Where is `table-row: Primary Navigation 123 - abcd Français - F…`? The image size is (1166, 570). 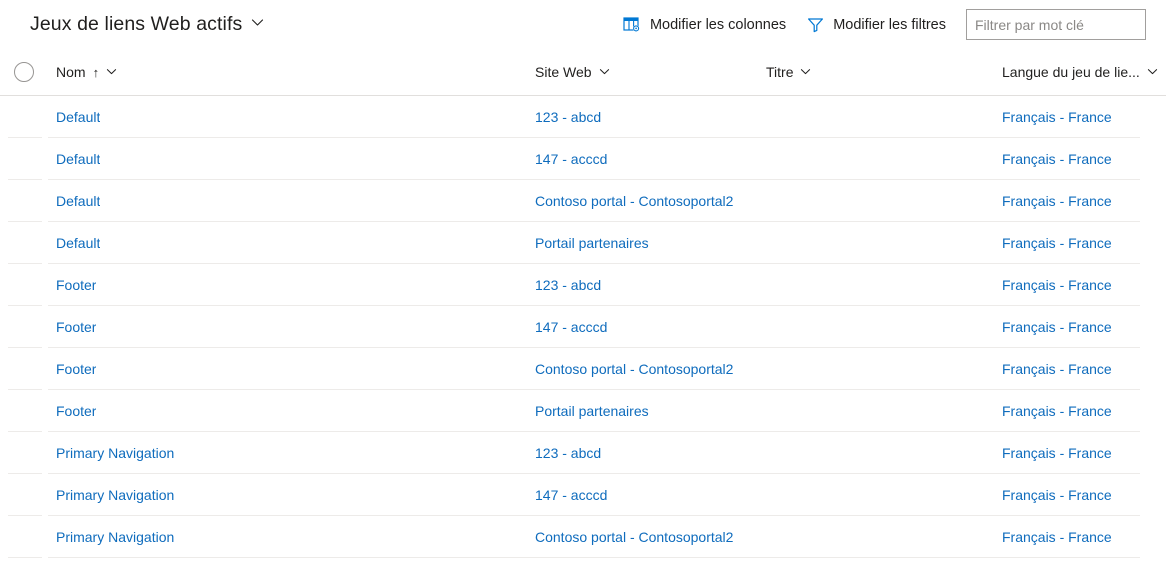
table-row: Primary Navigation 123 - abcd Français - F… is located at coordinates (583, 453).